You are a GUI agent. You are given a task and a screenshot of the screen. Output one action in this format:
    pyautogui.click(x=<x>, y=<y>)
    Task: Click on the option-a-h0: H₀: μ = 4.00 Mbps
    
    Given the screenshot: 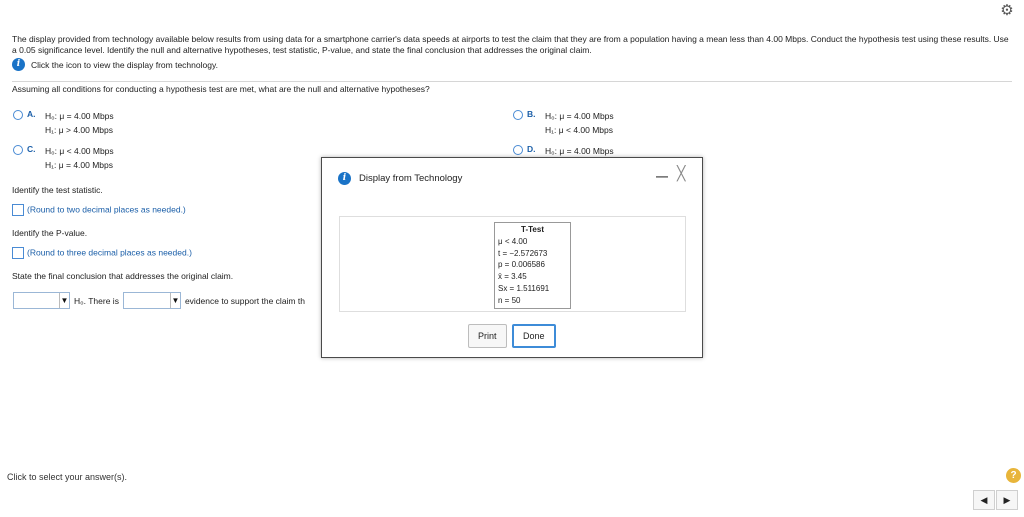 What is the action you would take?
    pyautogui.click(x=79, y=116)
    